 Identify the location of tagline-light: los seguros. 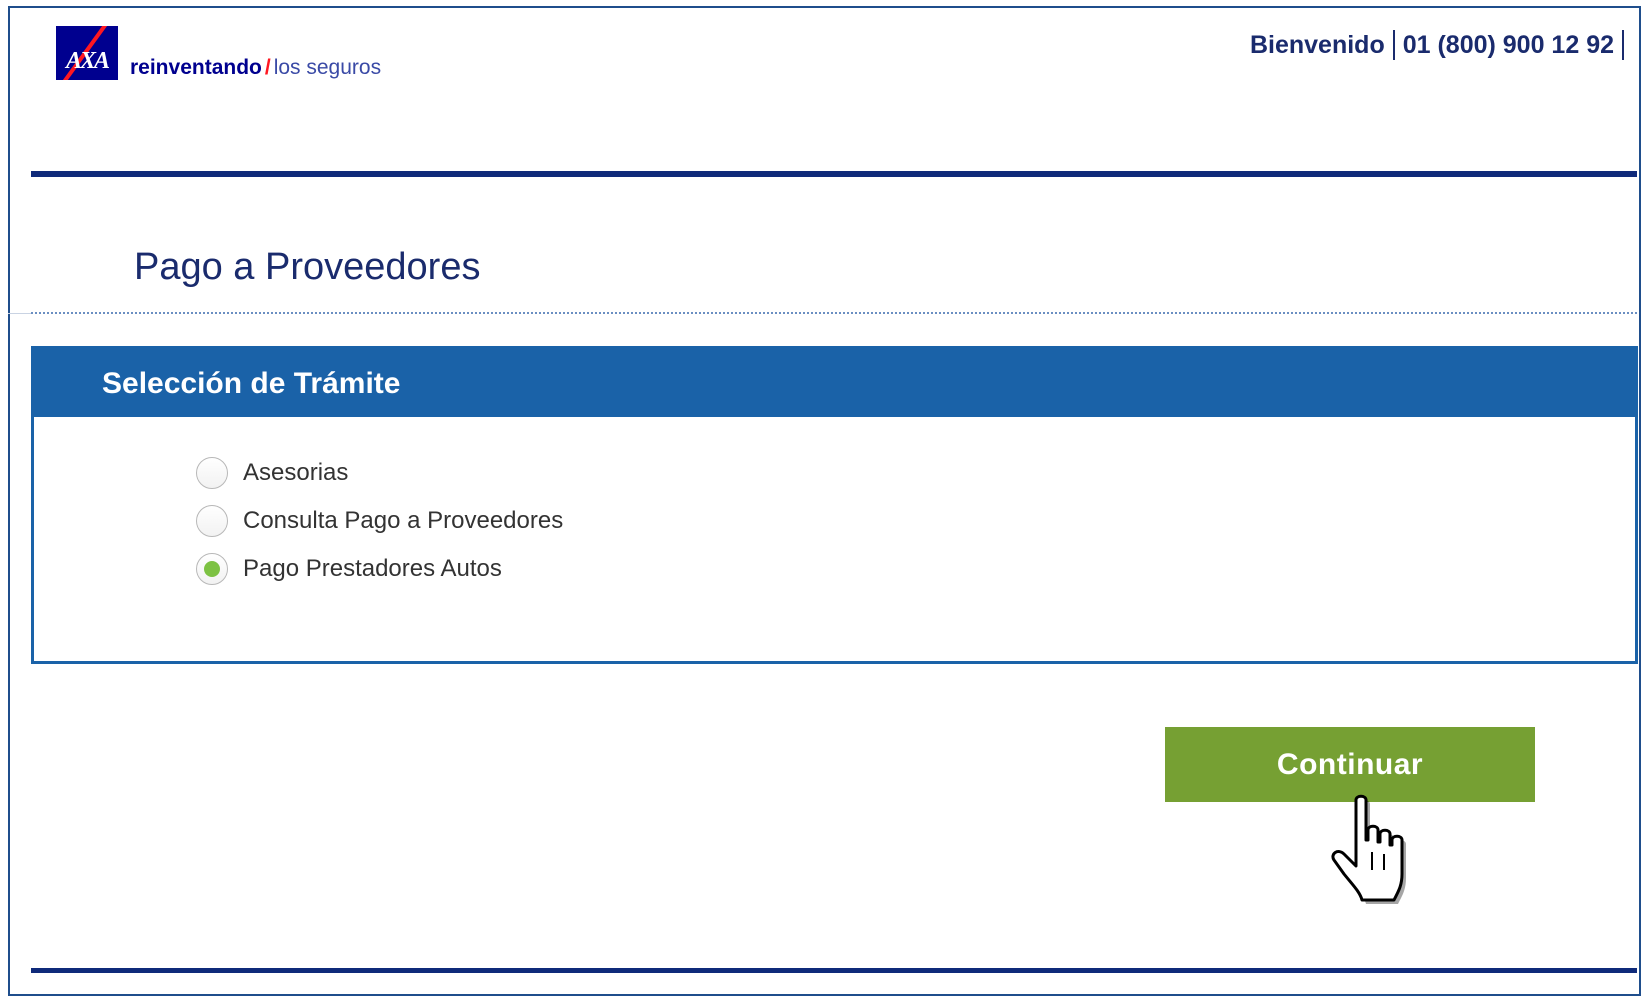
(327, 67).